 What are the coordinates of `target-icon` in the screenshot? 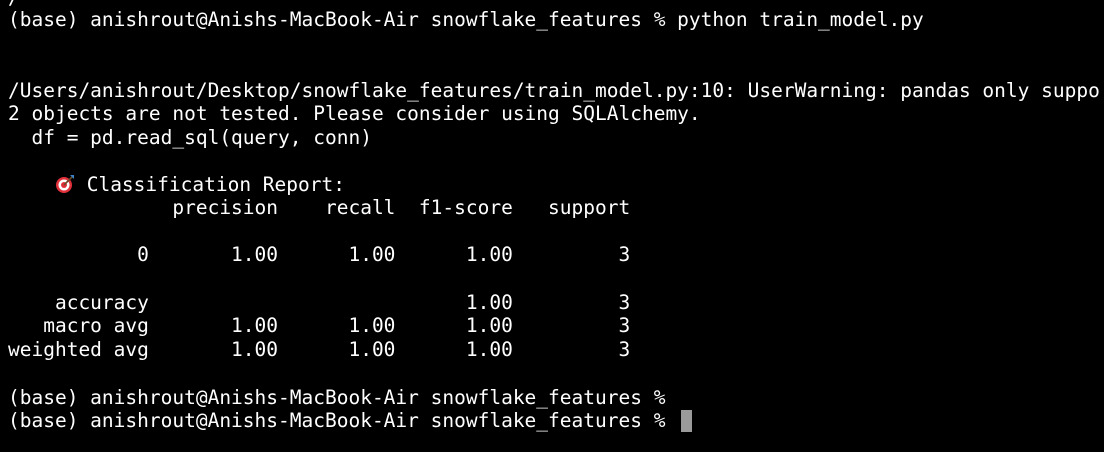 It's located at (64, 184).